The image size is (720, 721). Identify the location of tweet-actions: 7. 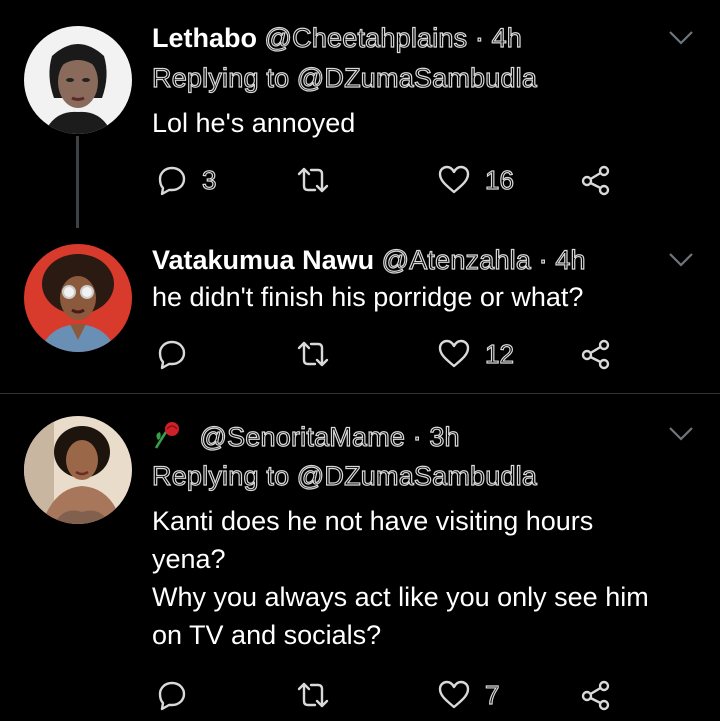
(392, 695).